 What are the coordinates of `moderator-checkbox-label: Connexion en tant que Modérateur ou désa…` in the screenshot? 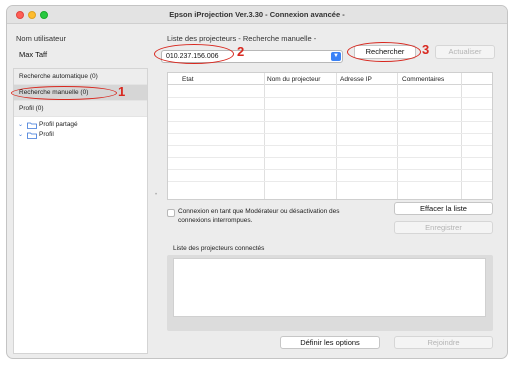 It's located at (278, 216).